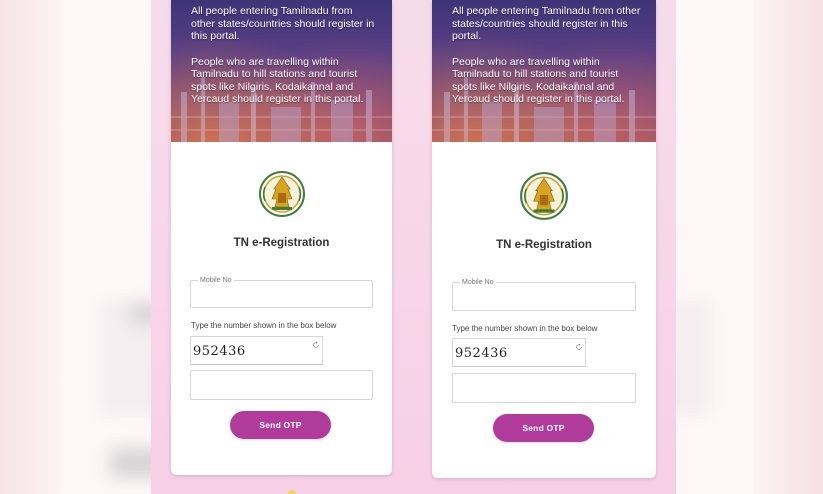 This screenshot has width=823, height=494. I want to click on decorative-dot, so click(292, 492).